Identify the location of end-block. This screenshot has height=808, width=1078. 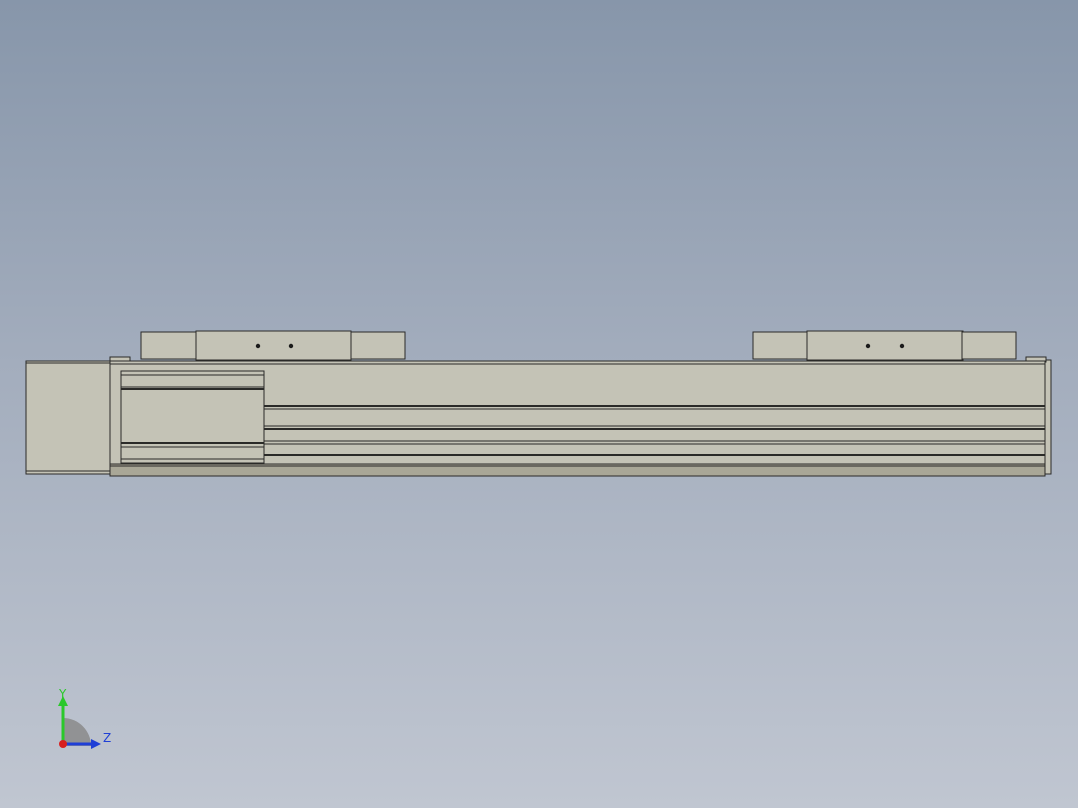
(192, 417).